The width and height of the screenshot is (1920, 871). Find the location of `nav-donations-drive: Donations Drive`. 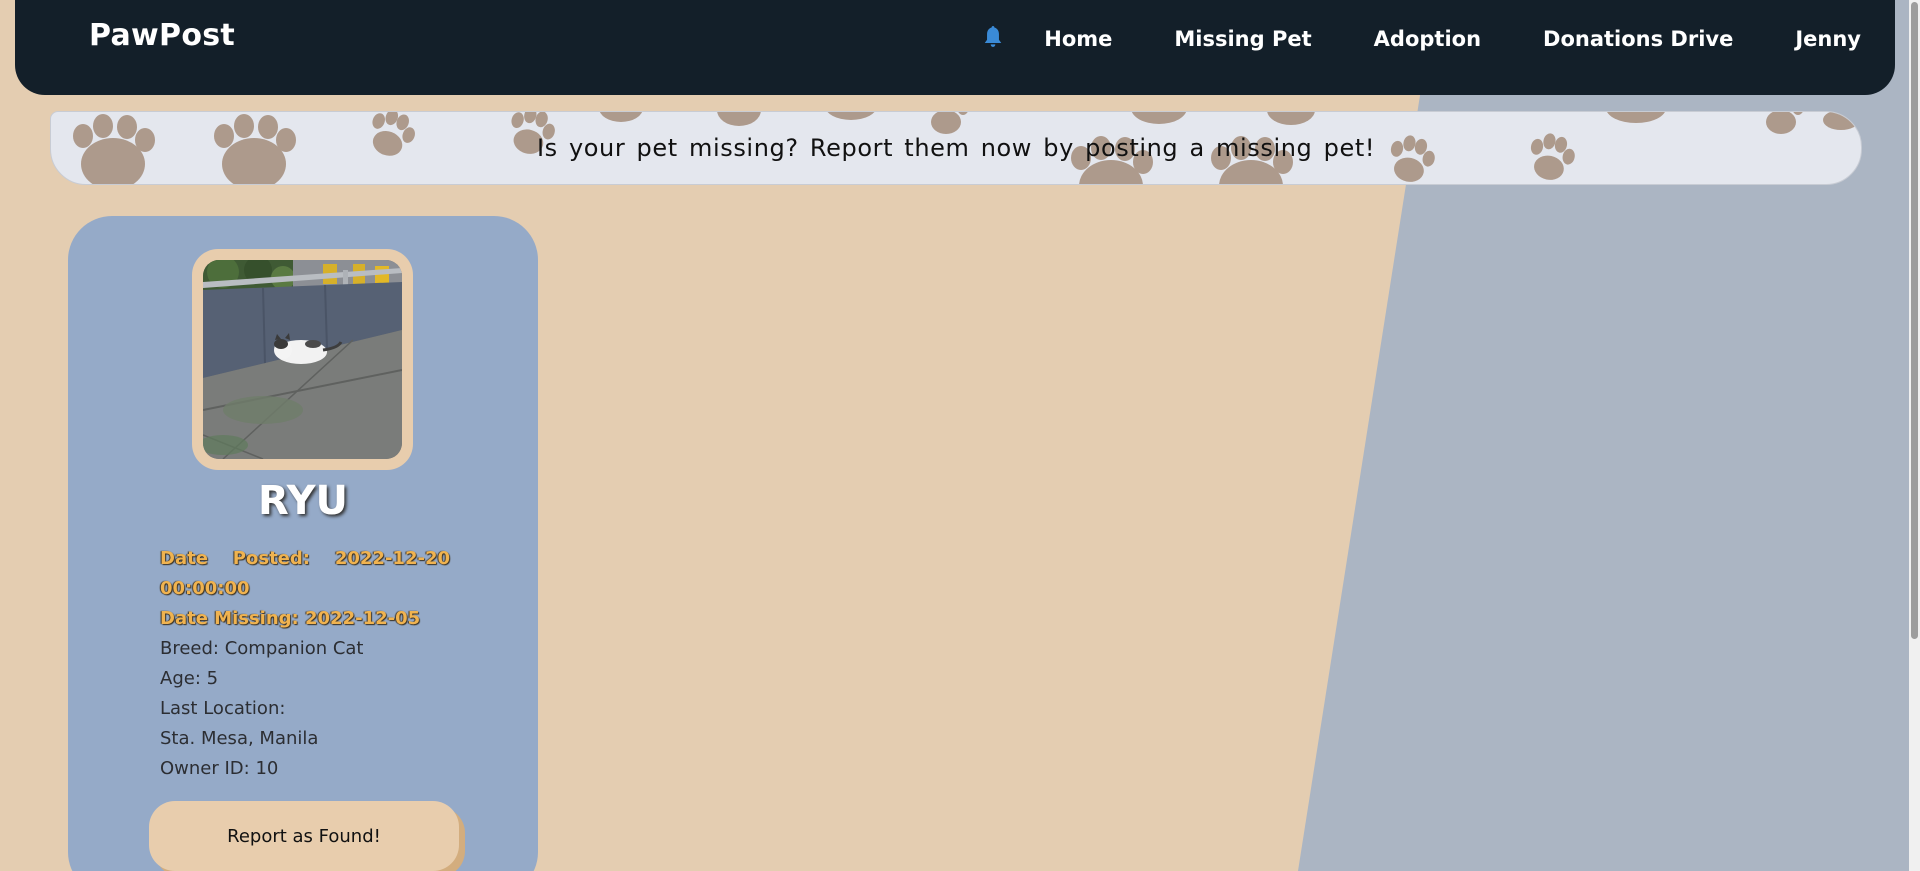

nav-donations-drive: Donations Drive is located at coordinates (1638, 39).